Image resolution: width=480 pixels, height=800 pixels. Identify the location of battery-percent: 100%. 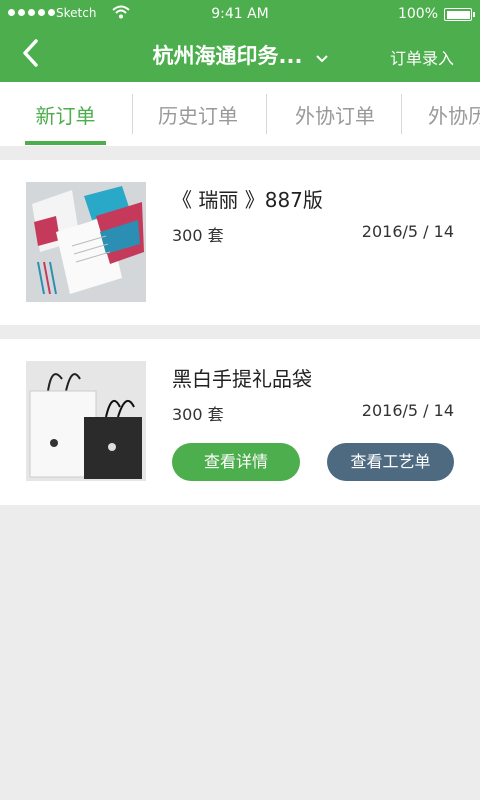
(417, 14).